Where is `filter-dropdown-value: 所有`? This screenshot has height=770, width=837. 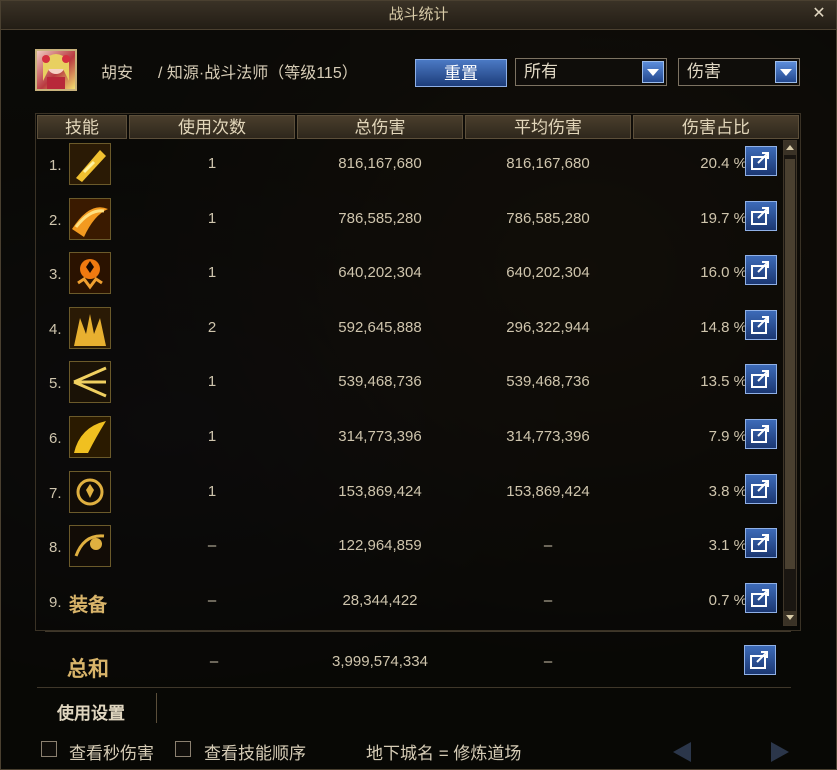 filter-dropdown-value: 所有 is located at coordinates (541, 71).